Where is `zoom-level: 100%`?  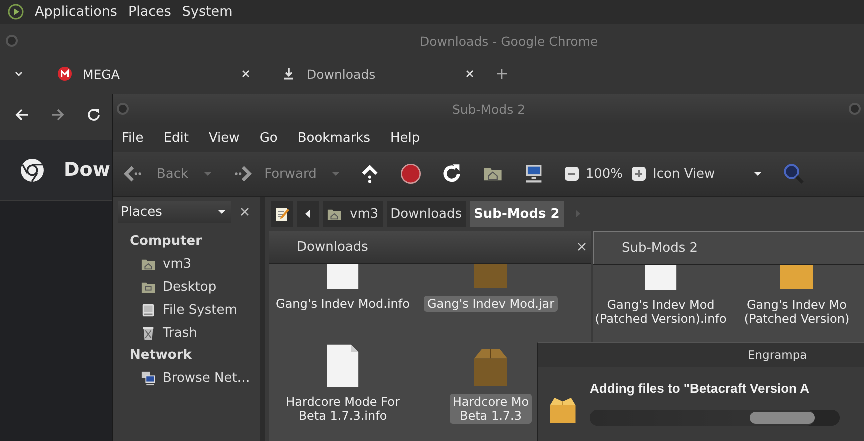
zoom-level: 100% is located at coordinates (605, 174).